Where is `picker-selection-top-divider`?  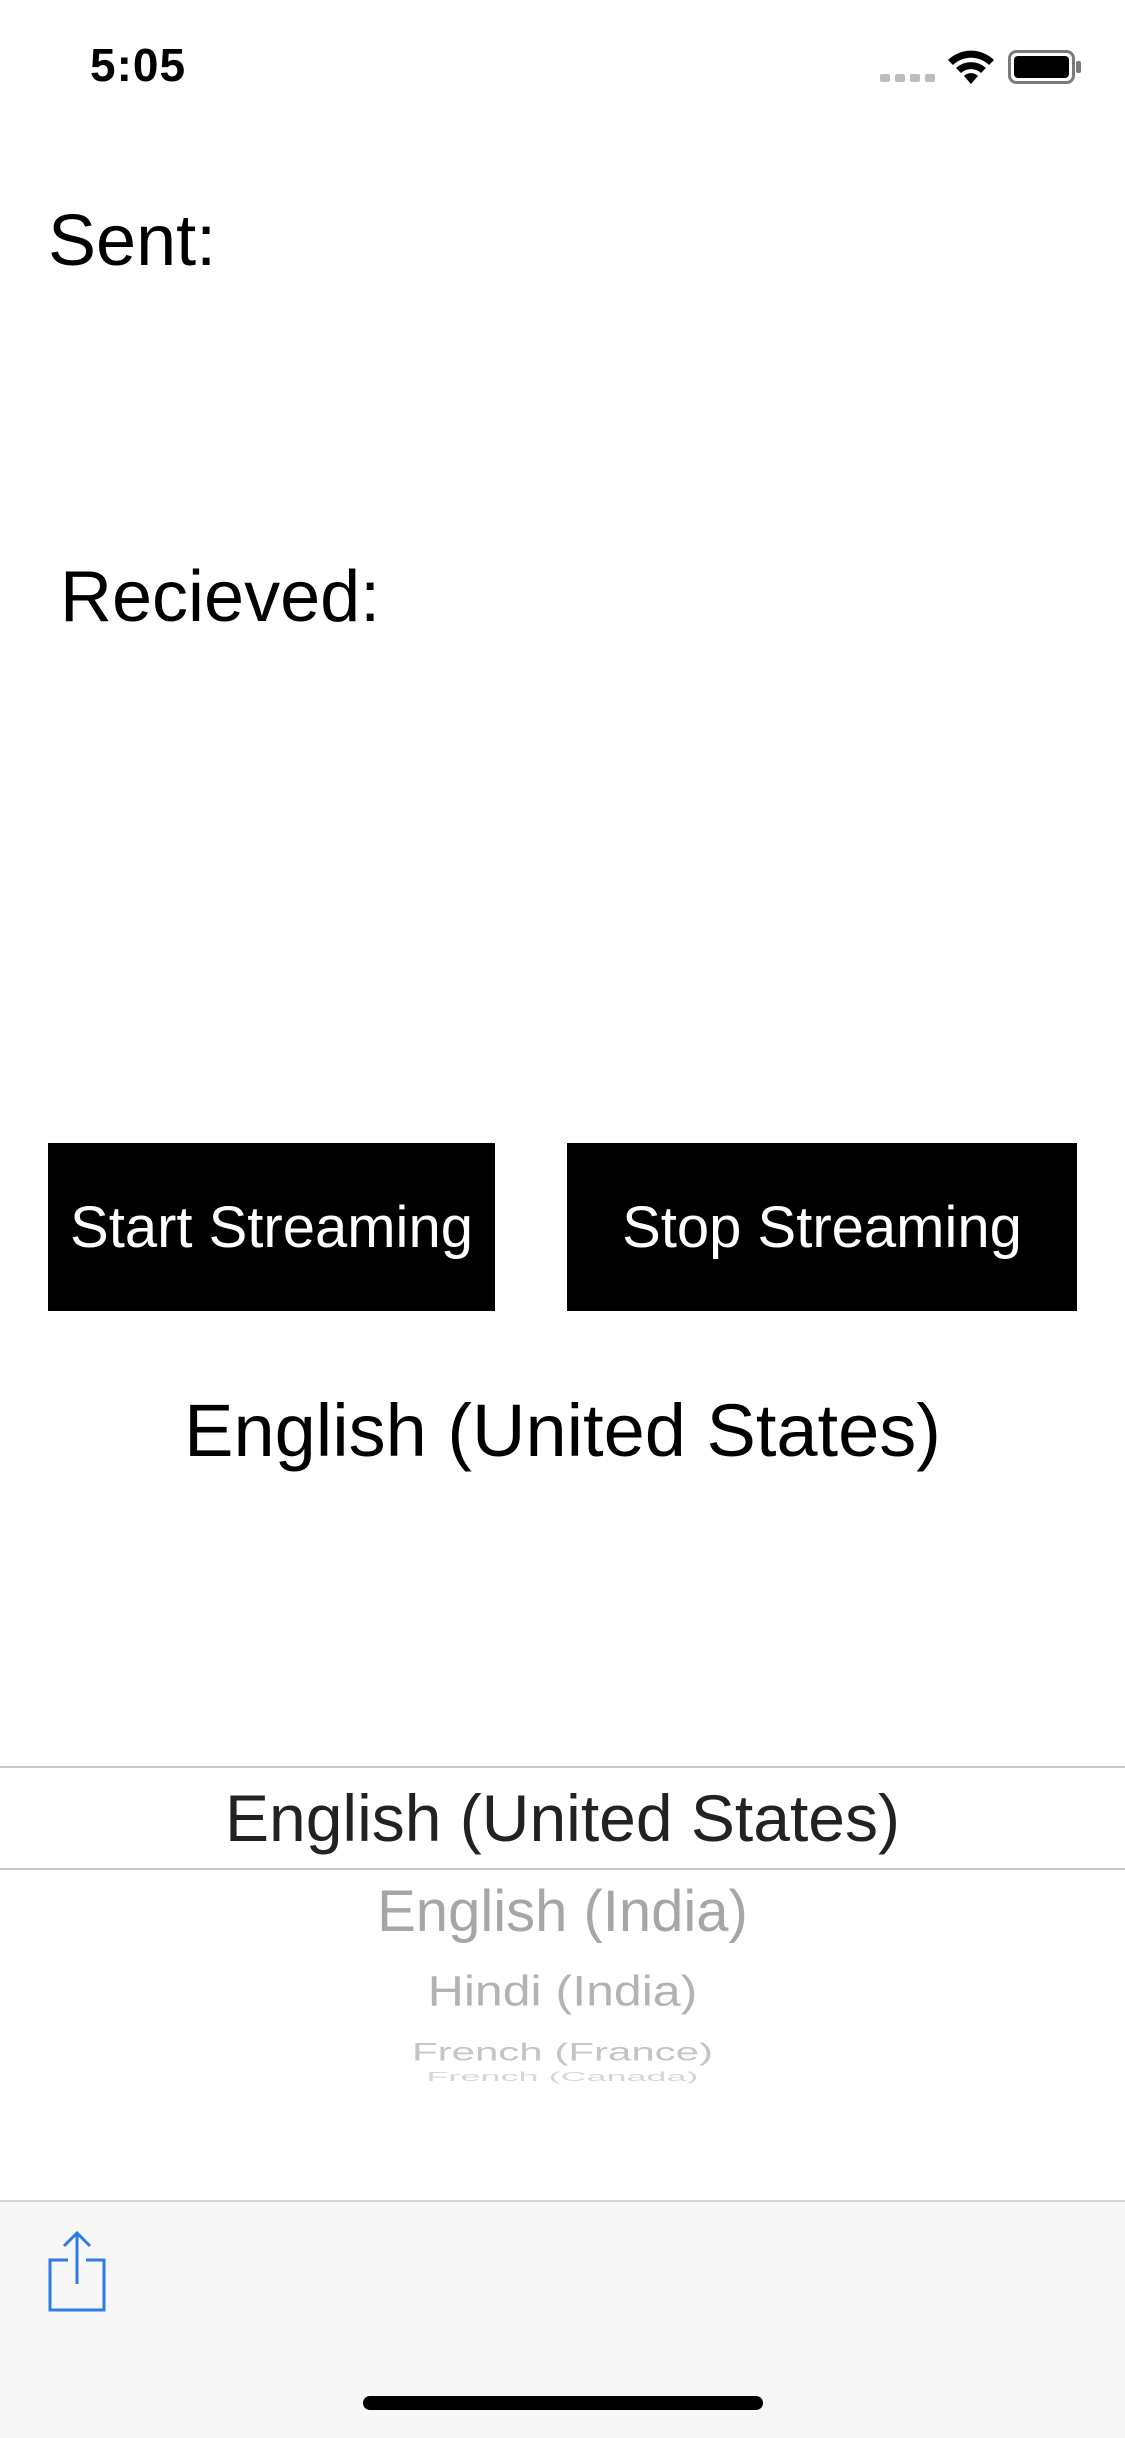
picker-selection-top-divider is located at coordinates (562, 1767).